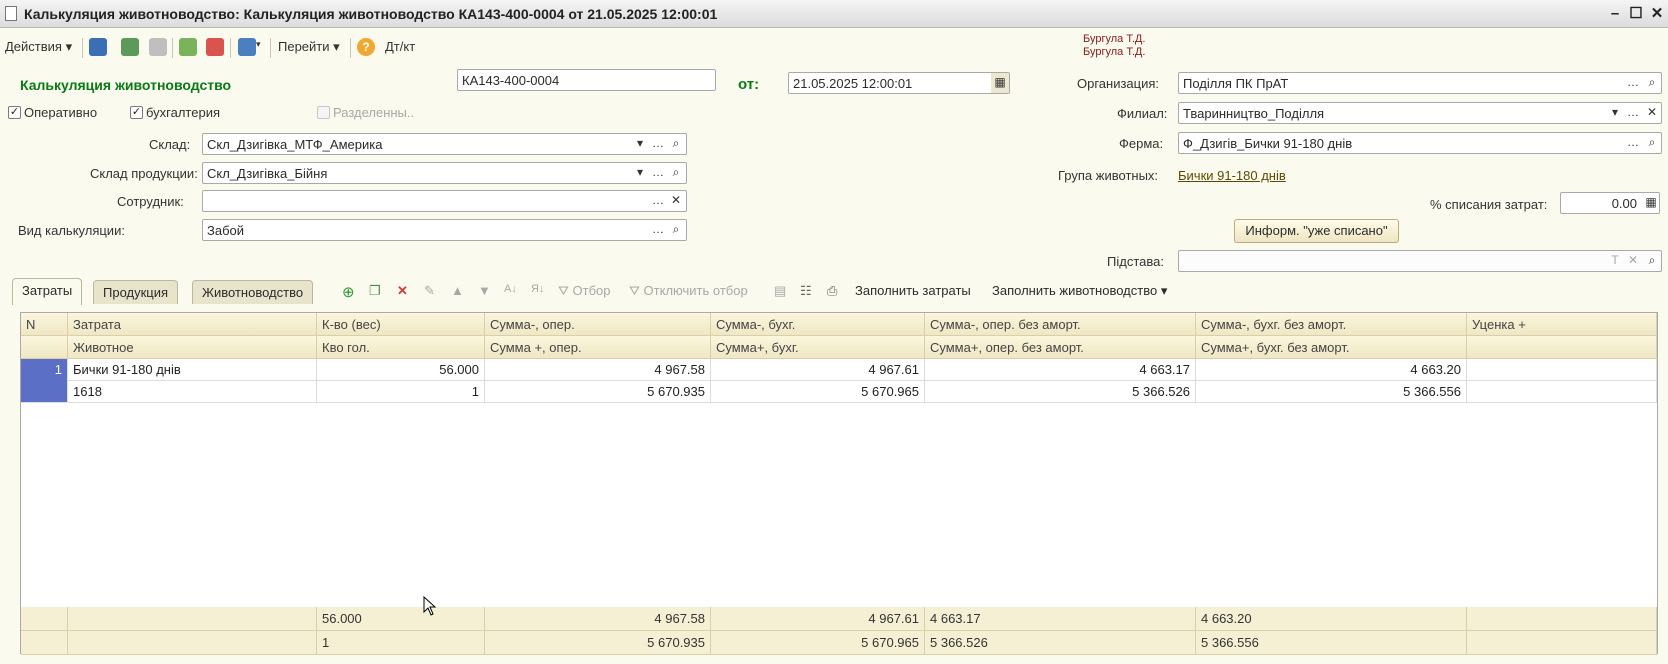 Image resolution: width=1668 pixels, height=664 pixels. I want to click on table-cell: 4 967.58, so click(598, 370).